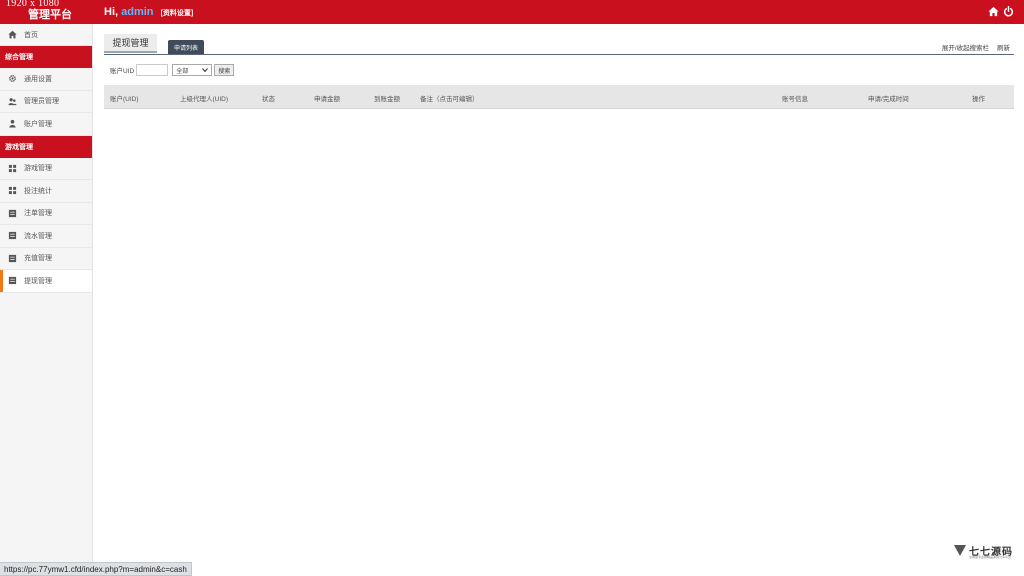 This screenshot has height=576, width=1024. Describe the element at coordinates (38, 259) in the screenshot. I see `sidebar-item-label: 充值管理` at that location.